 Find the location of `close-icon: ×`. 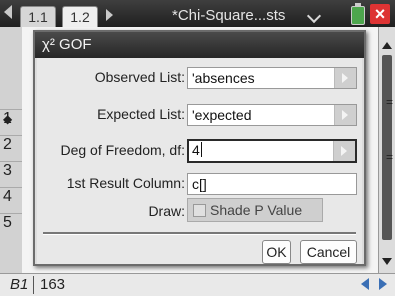

close-icon: × is located at coordinates (380, 14).